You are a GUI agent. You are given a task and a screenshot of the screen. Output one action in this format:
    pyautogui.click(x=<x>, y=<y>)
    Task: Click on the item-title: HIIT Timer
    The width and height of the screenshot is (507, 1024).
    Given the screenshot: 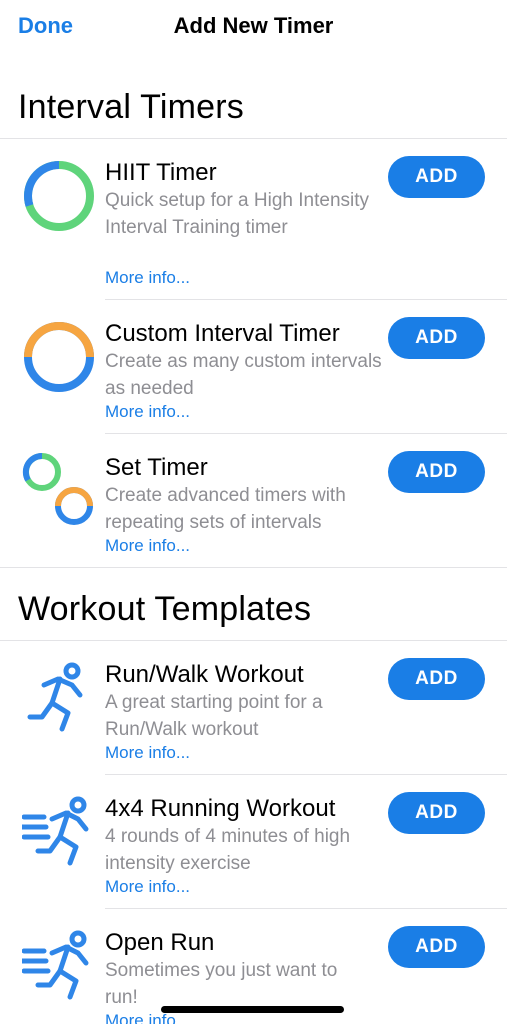 What is the action you would take?
    pyautogui.click(x=161, y=172)
    